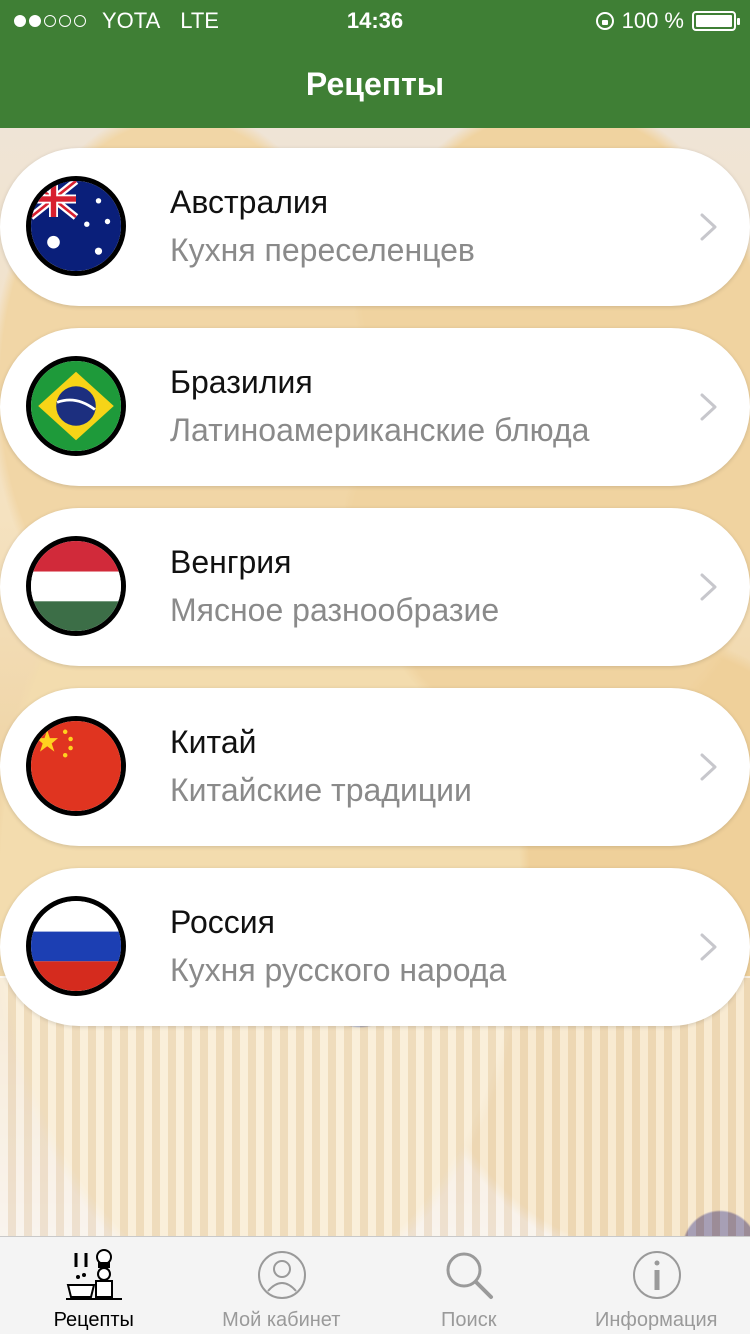 The image size is (750, 1334). I want to click on hungary-flag-icon, so click(76, 586).